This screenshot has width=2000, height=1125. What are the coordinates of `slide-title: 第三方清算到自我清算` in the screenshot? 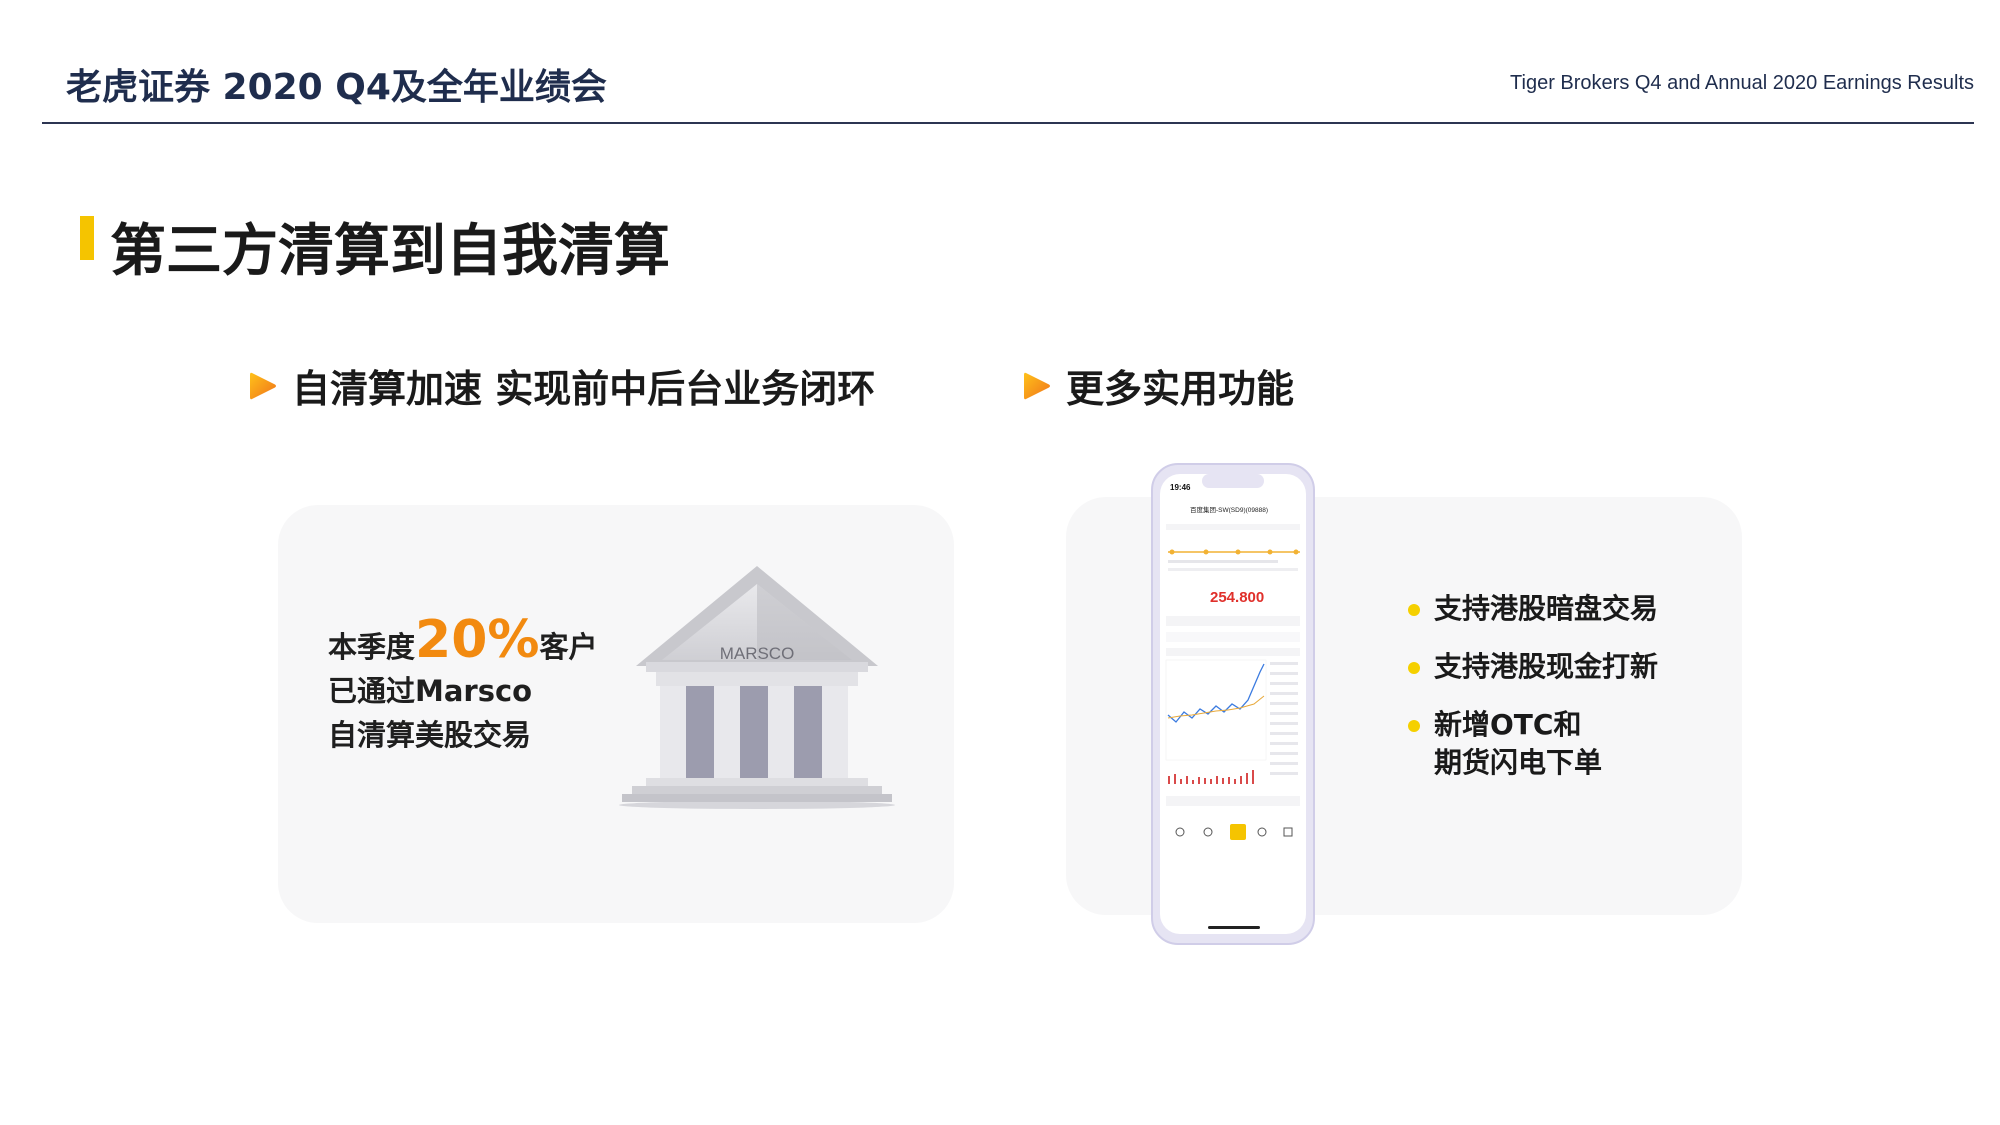 It's located at (390, 251).